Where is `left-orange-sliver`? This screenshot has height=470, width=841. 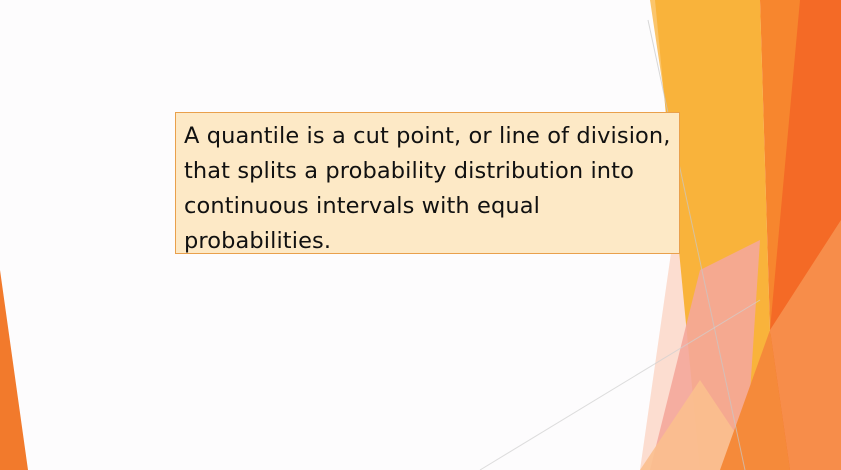 left-orange-sliver is located at coordinates (14, 370).